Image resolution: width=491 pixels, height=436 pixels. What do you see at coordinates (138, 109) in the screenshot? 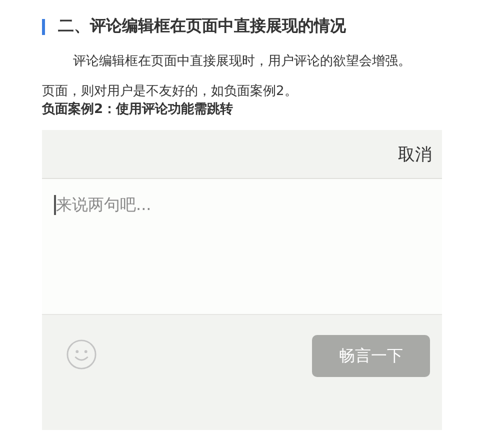
I see `figure-caption: 负面案例2：使用评论功能需跳转` at bounding box center [138, 109].